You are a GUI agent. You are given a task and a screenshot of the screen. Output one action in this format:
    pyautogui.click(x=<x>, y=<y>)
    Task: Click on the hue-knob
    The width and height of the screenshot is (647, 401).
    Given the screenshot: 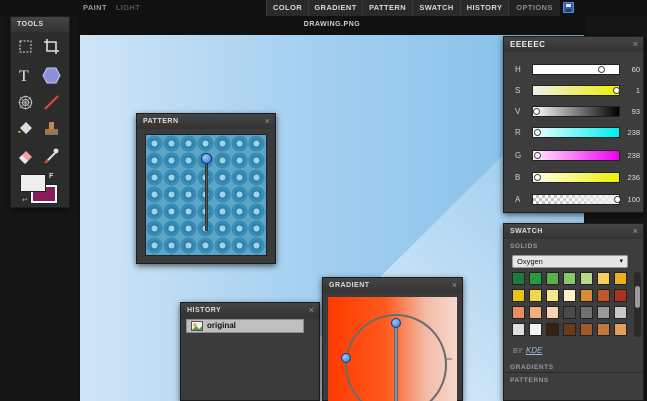 What is the action you would take?
    pyautogui.click(x=601, y=69)
    